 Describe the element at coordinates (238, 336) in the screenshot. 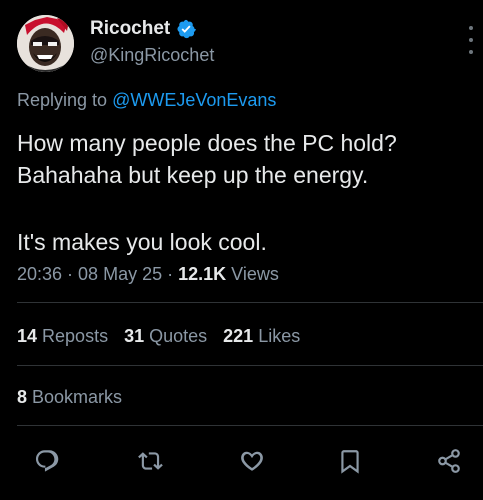

I see `likes-count: 221` at that location.